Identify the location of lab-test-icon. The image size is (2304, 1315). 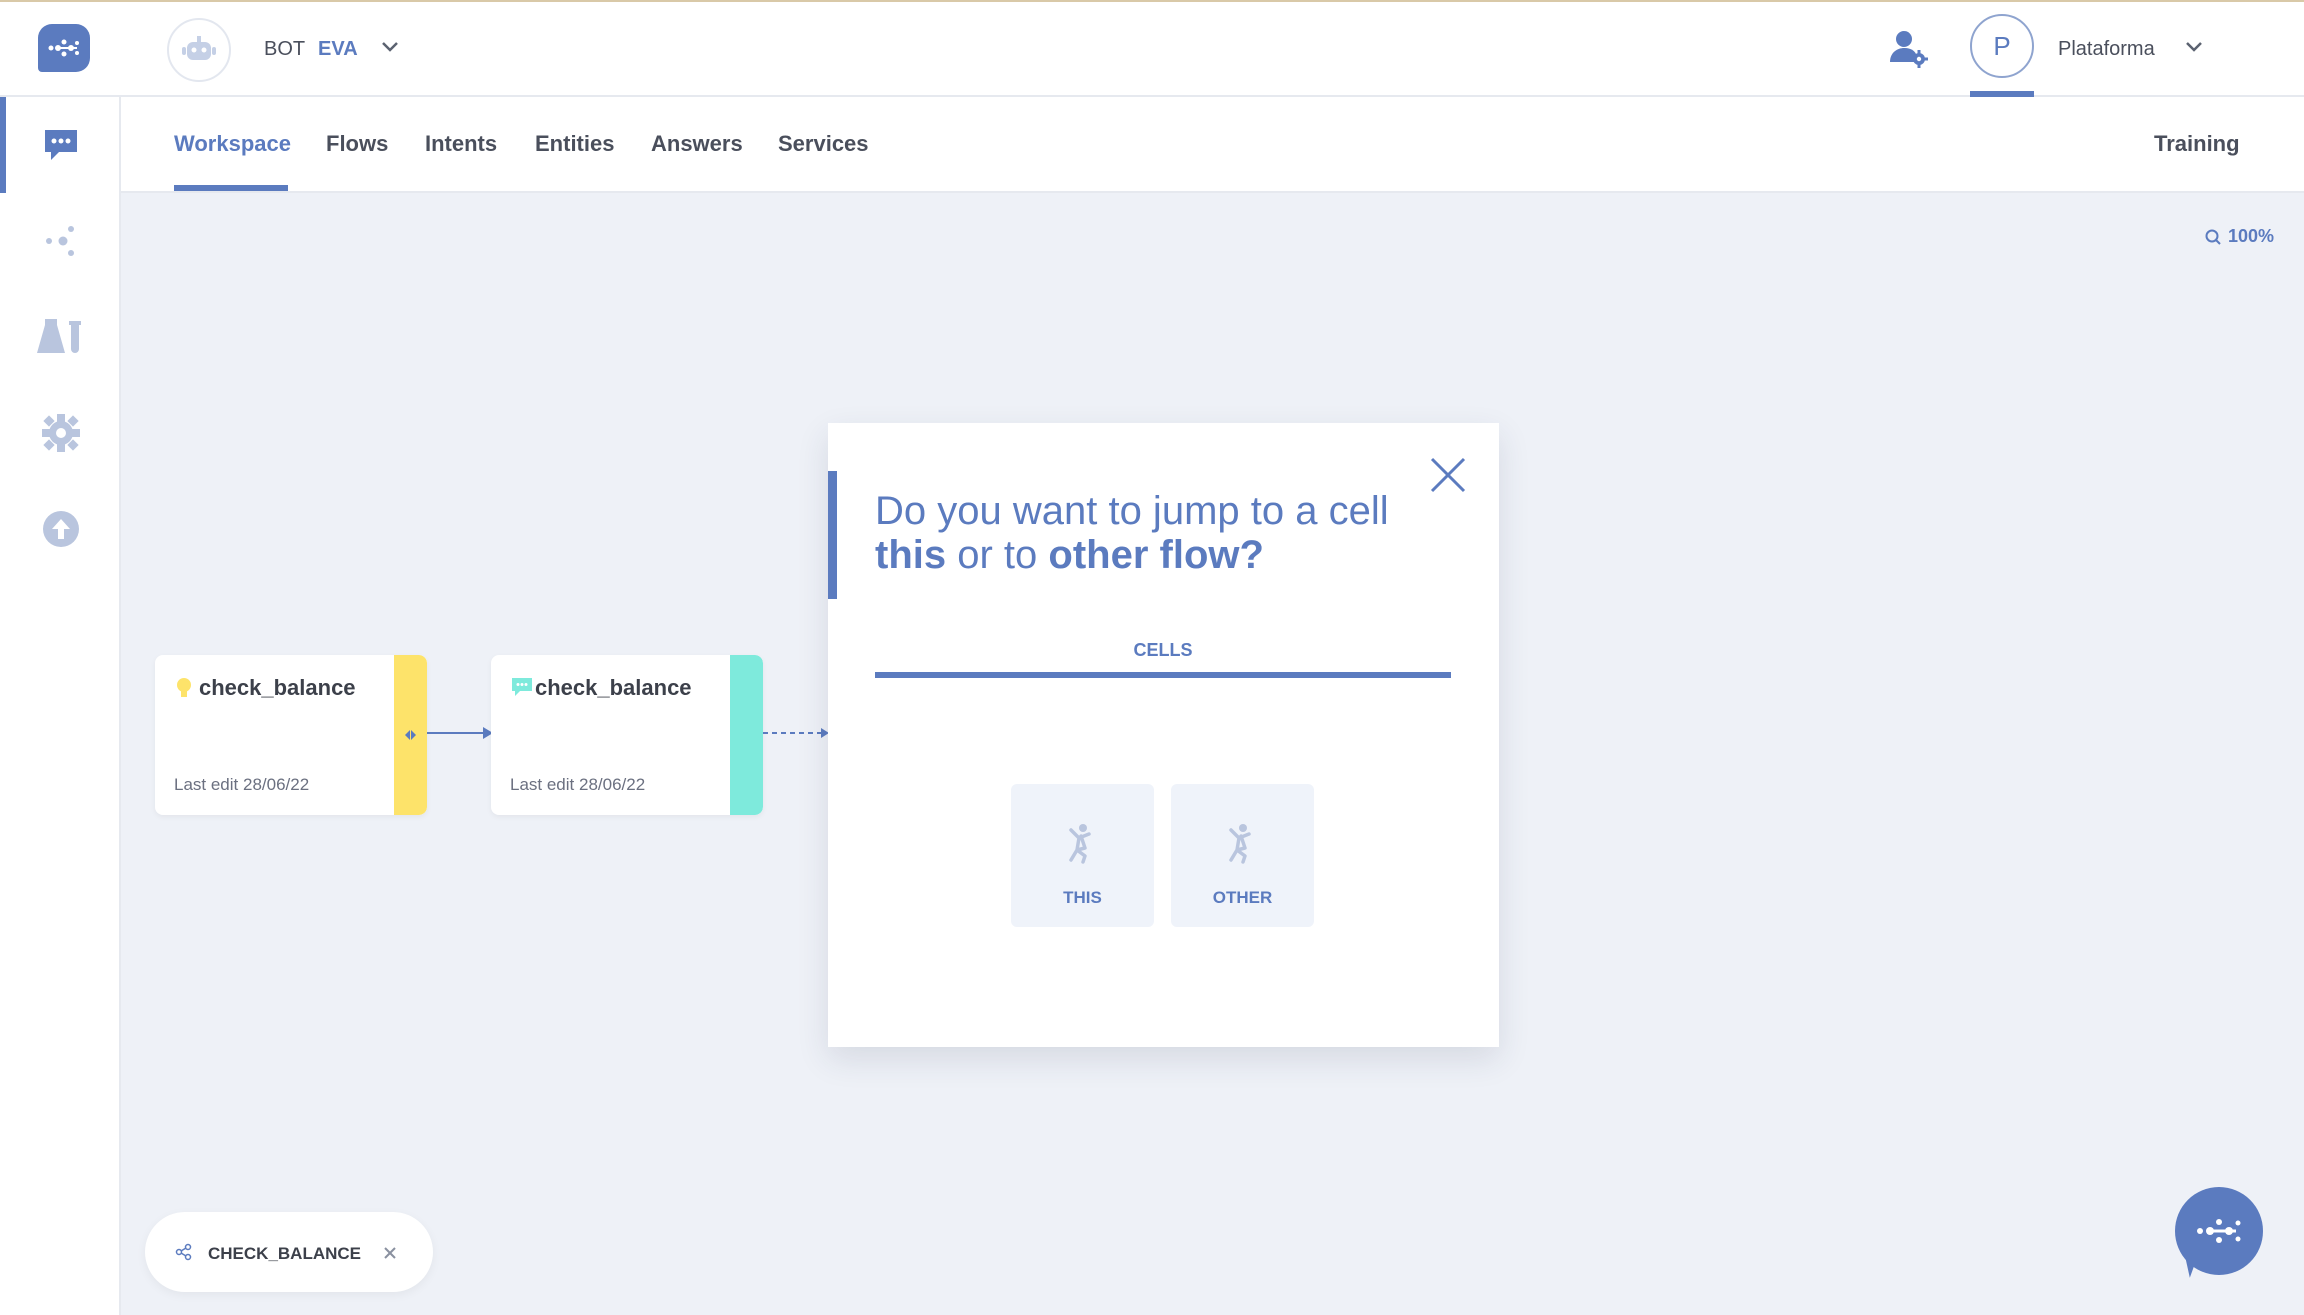
(58, 336).